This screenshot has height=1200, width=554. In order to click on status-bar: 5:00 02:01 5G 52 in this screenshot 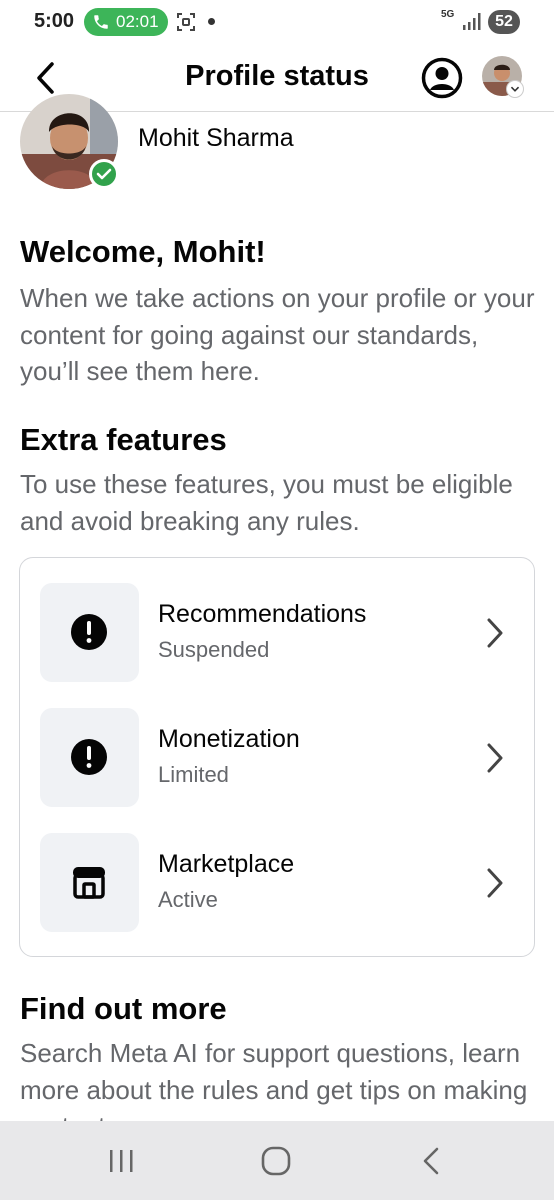, I will do `click(277, 22)`.